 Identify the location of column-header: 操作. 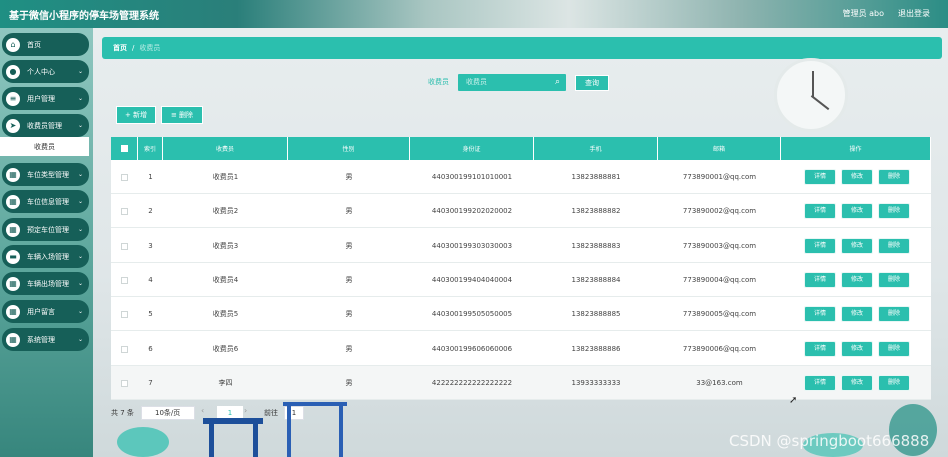
(856, 148).